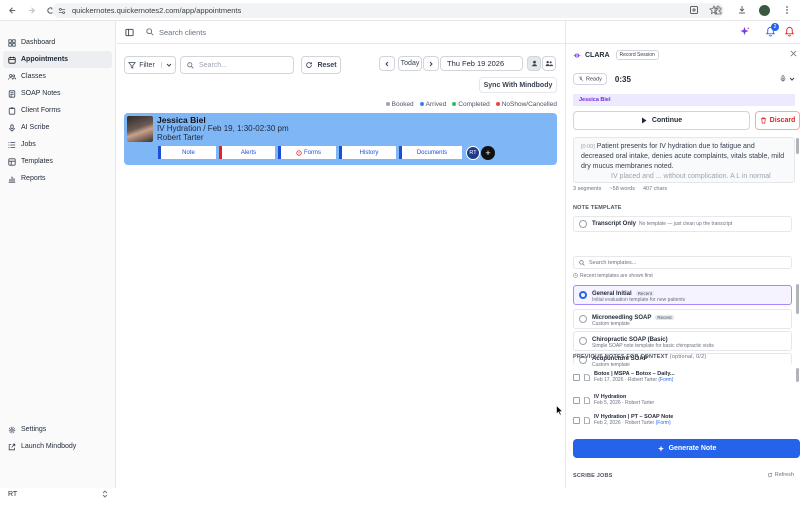 Image resolution: width=800 pixels, height=505 pixels. I want to click on user-switcher: RT, so click(58, 494).